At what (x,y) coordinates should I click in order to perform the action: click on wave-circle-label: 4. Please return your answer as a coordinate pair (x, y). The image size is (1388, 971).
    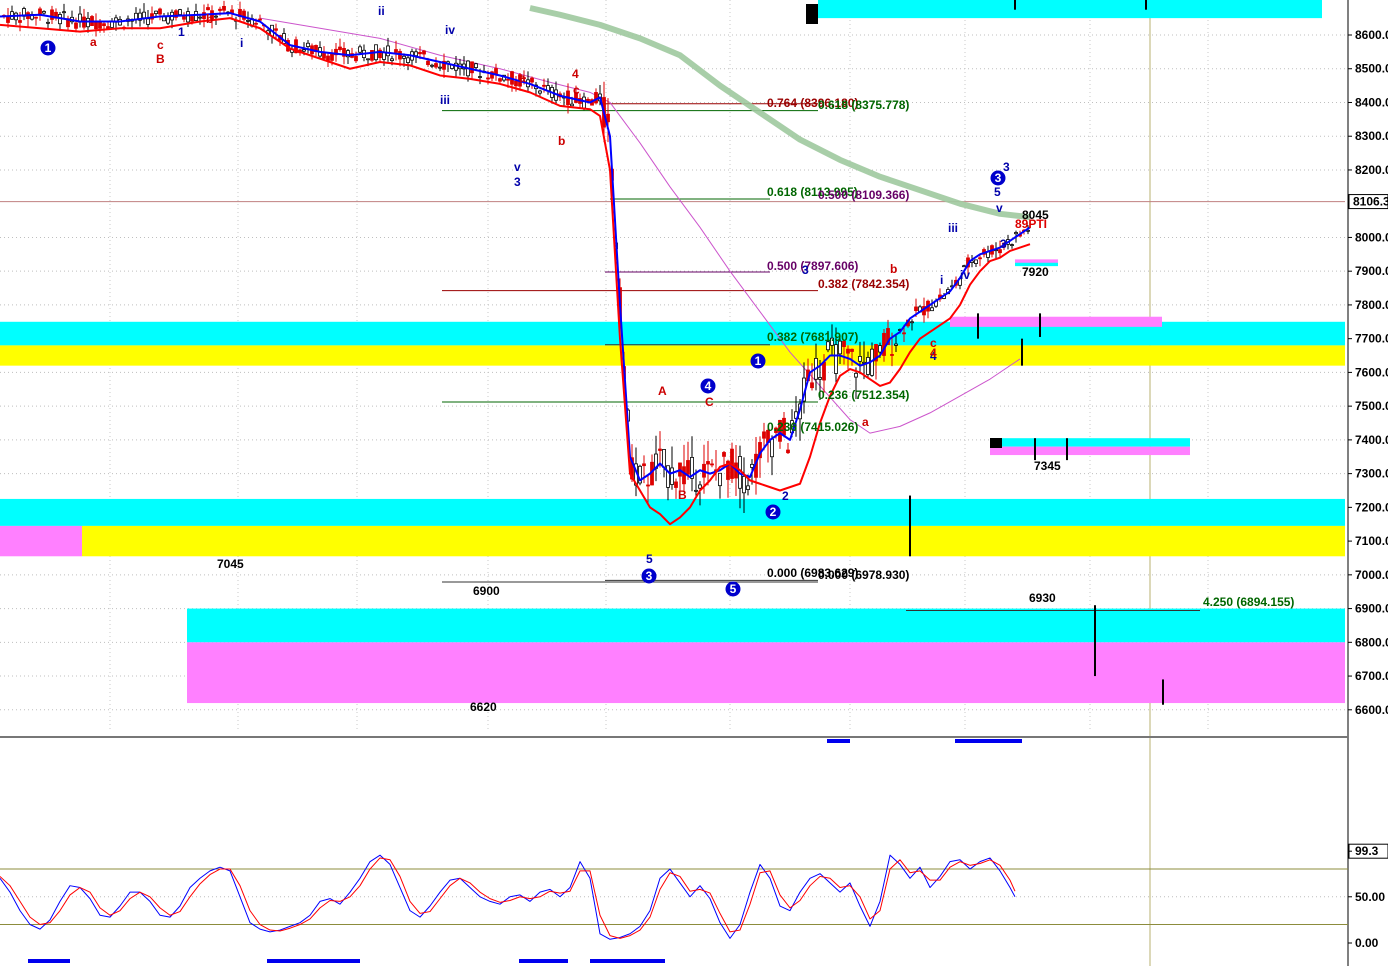
    Looking at the image, I should click on (708, 386).